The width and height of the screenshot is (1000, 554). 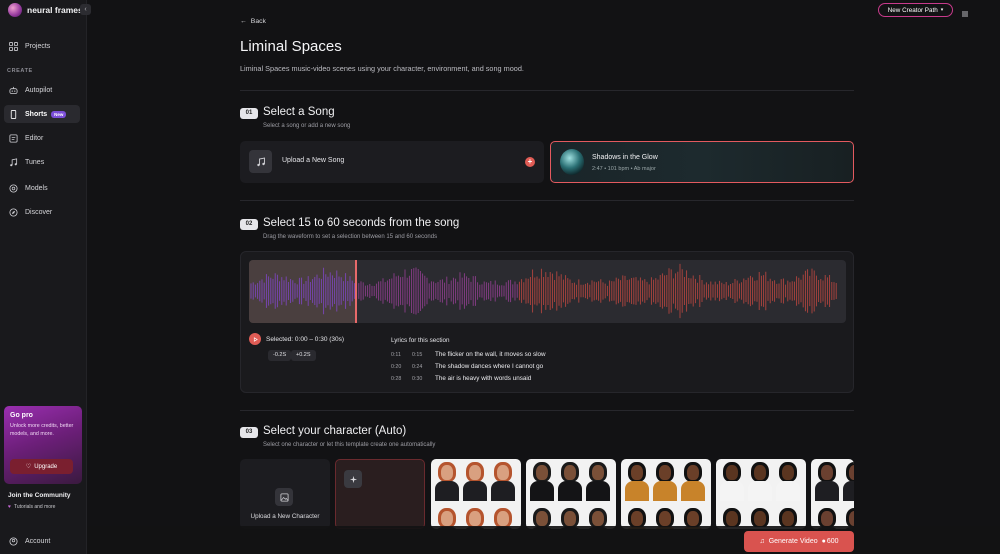 What do you see at coordinates (417, 379) in the screenshot?
I see `lyric-end: 0:30` at bounding box center [417, 379].